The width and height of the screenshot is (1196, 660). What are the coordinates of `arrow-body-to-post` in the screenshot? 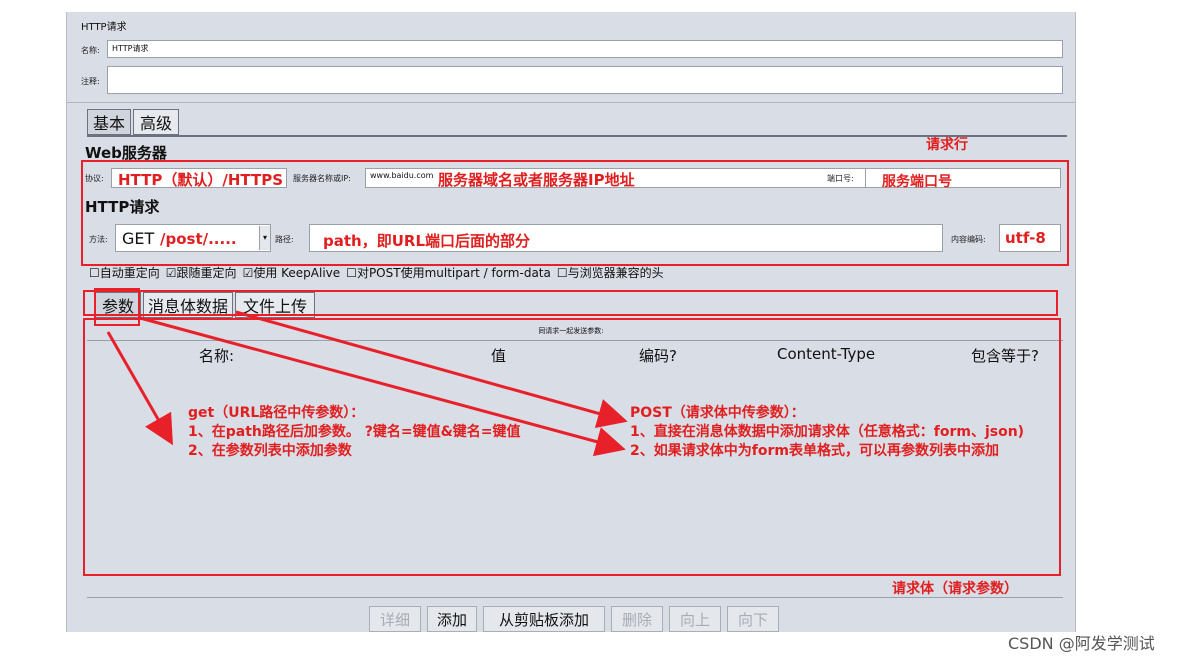 It's located at (431, 369).